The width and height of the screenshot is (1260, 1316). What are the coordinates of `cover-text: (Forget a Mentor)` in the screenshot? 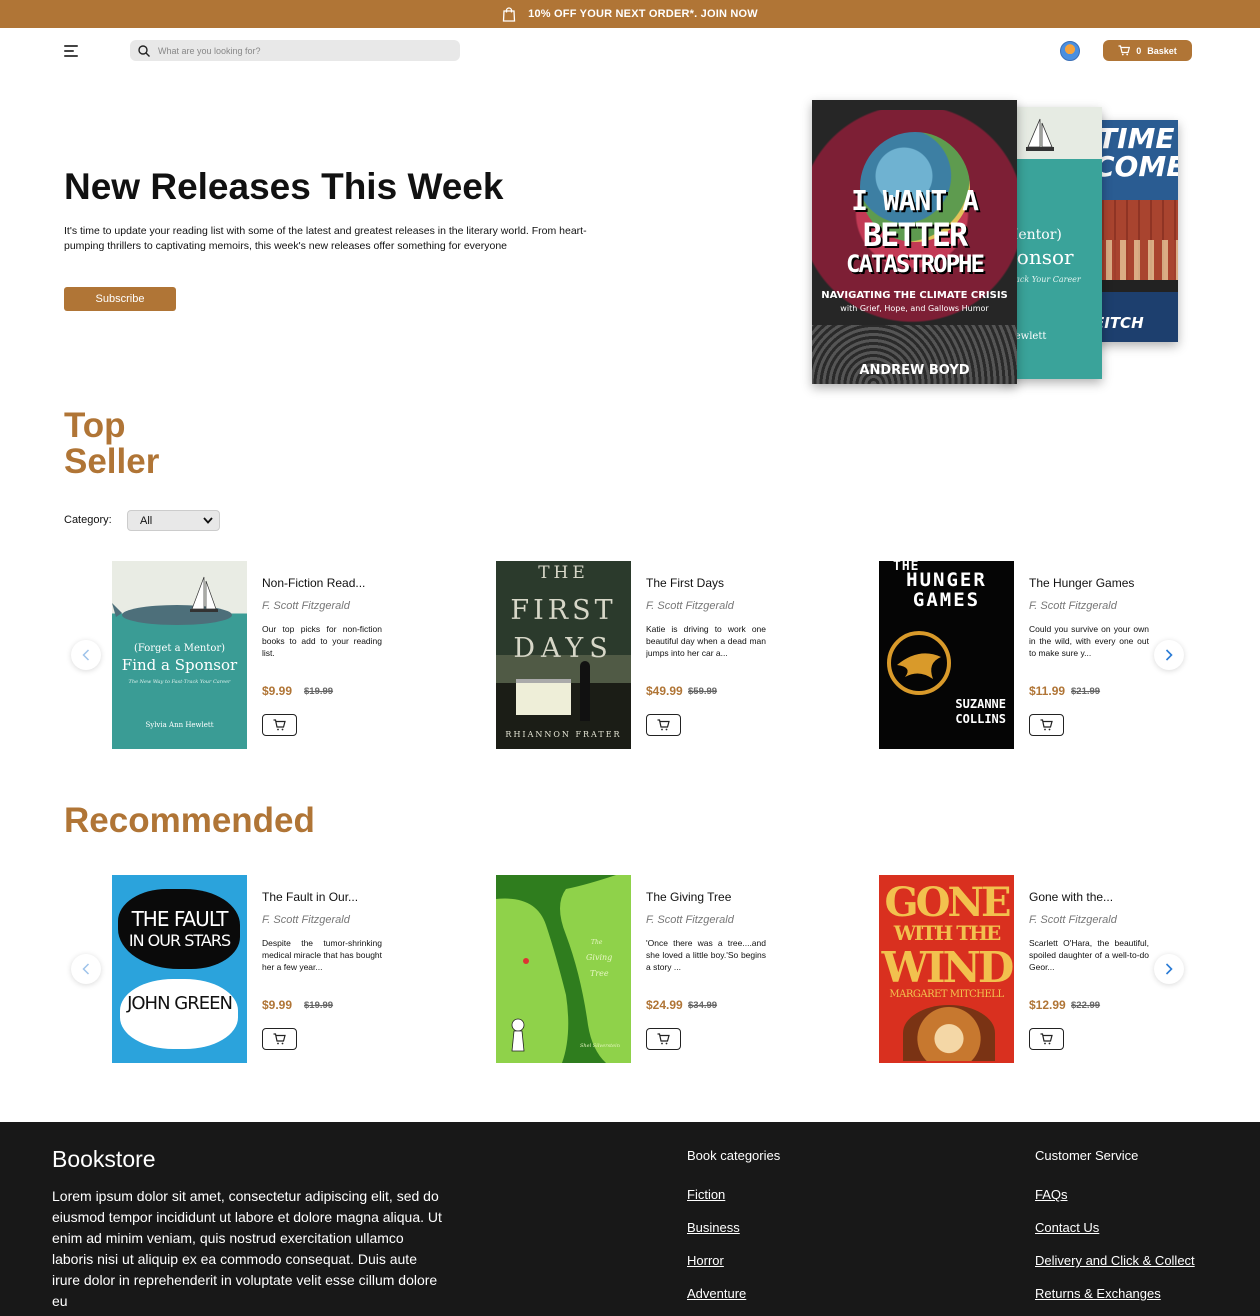 It's located at (179, 648).